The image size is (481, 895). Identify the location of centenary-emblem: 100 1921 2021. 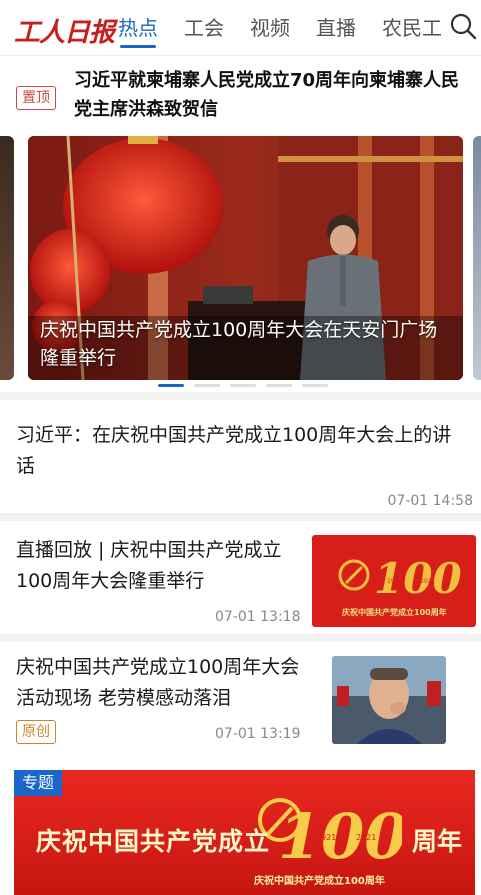
(330, 835).